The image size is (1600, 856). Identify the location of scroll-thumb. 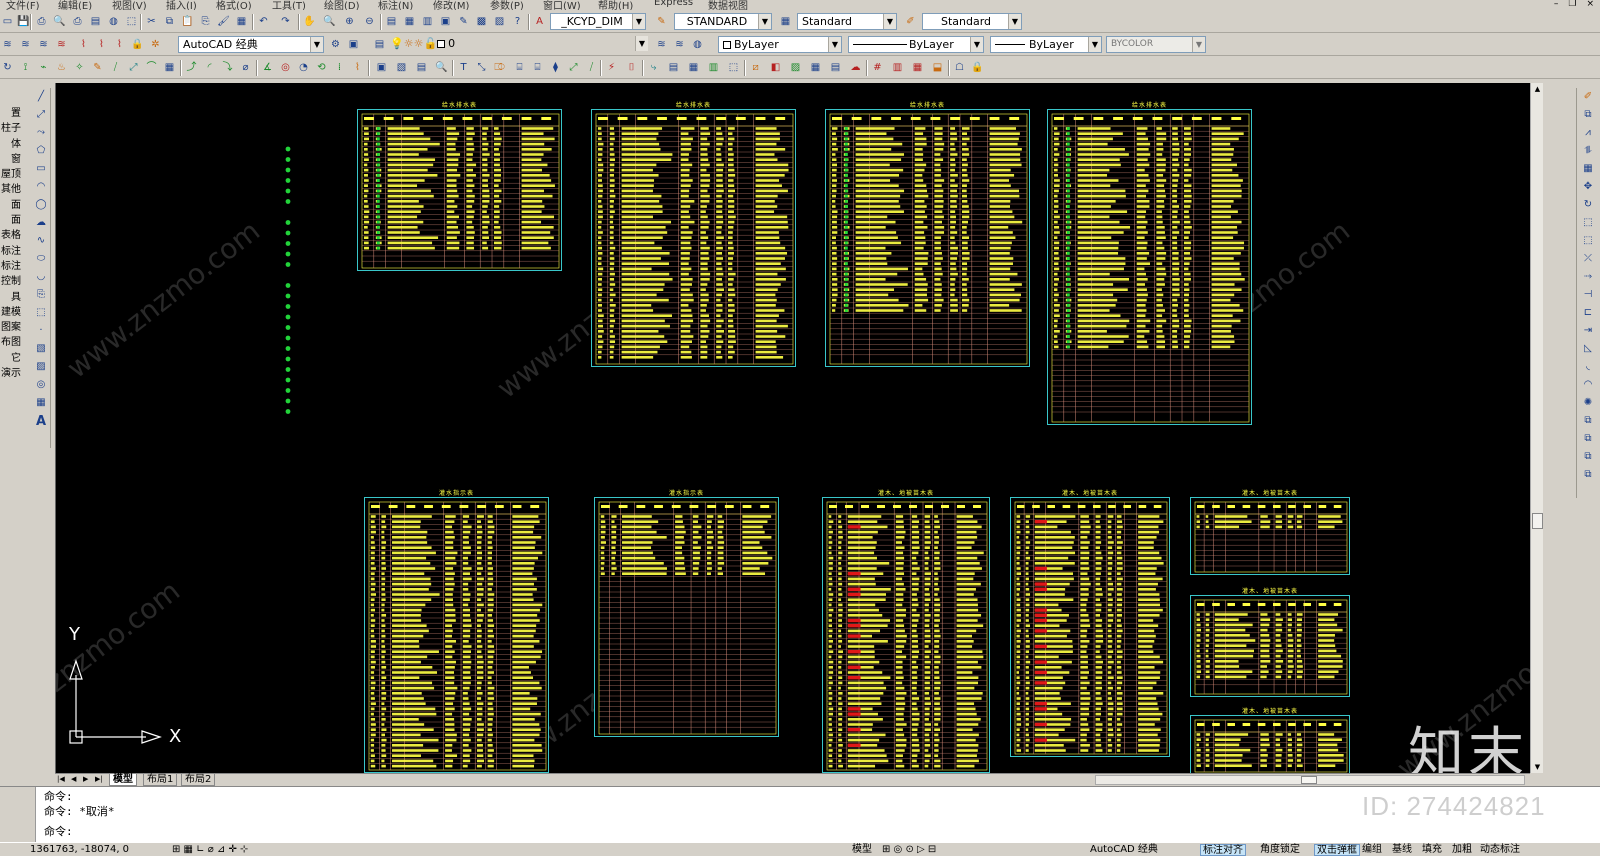
(1537, 521).